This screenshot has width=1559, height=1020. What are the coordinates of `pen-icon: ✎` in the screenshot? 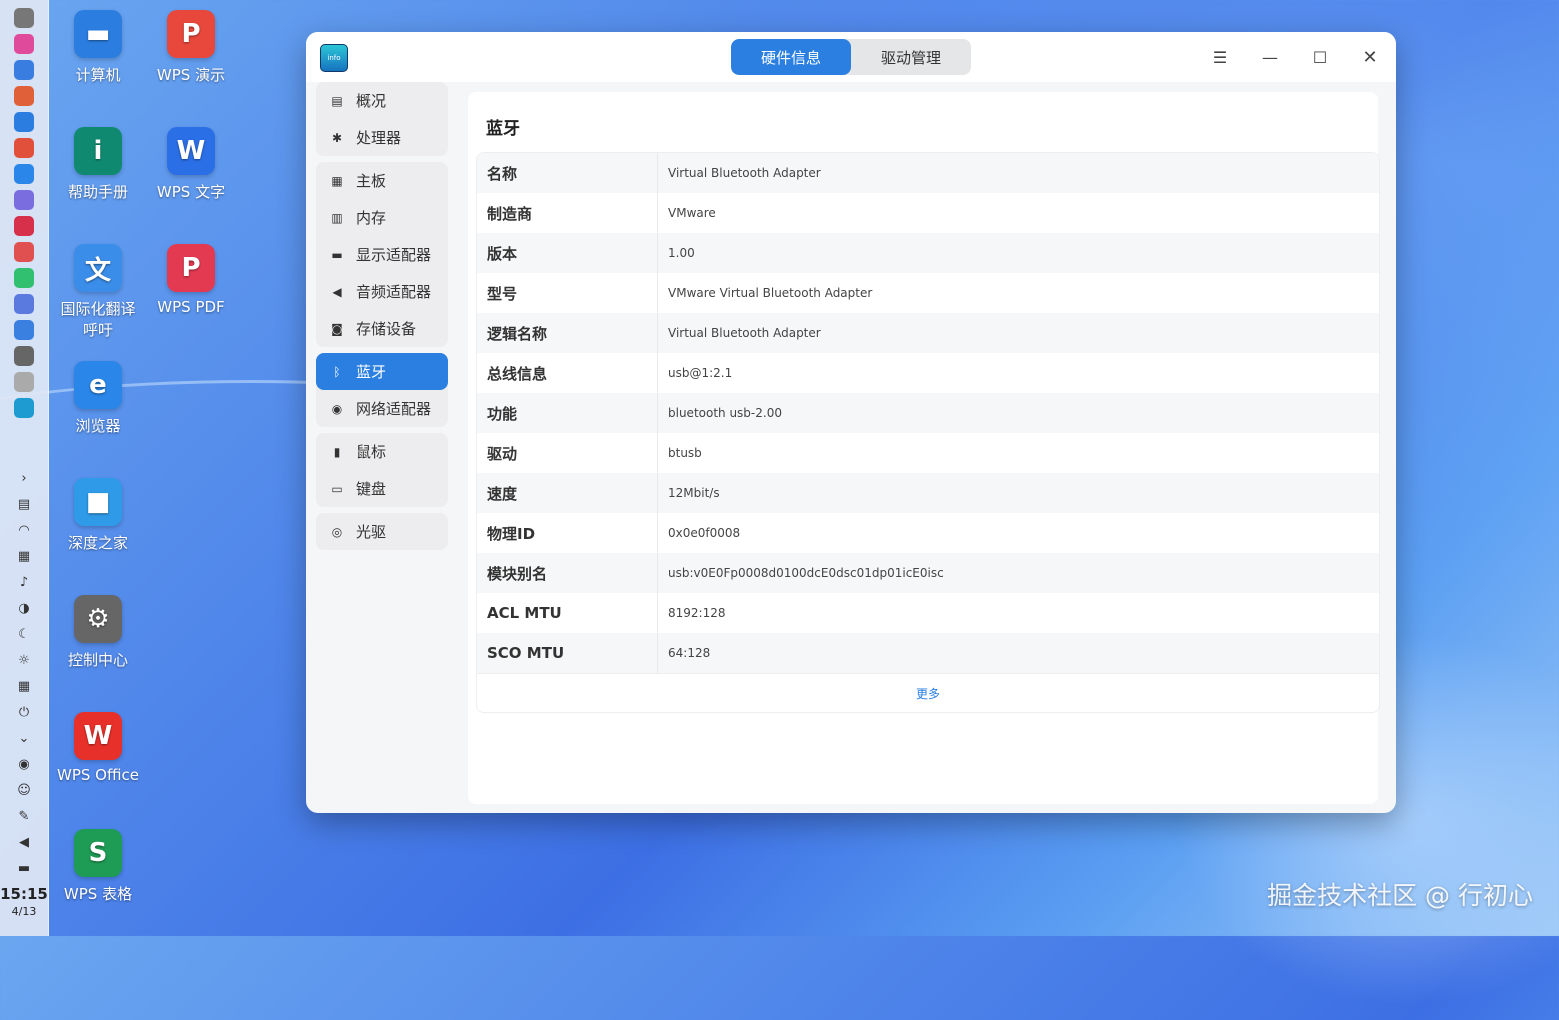 It's located at (24, 816).